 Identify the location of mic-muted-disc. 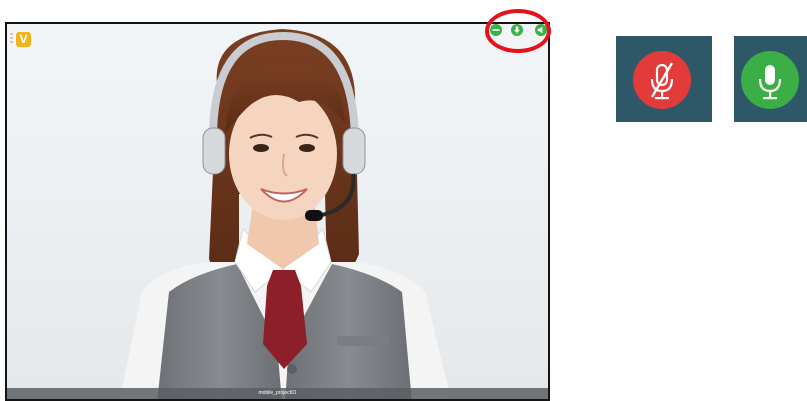
(662, 80).